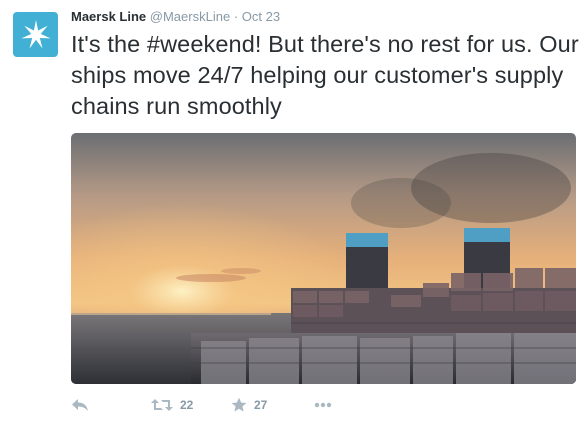  Describe the element at coordinates (108, 16) in the screenshot. I see `author-name: Maersk Line` at that location.